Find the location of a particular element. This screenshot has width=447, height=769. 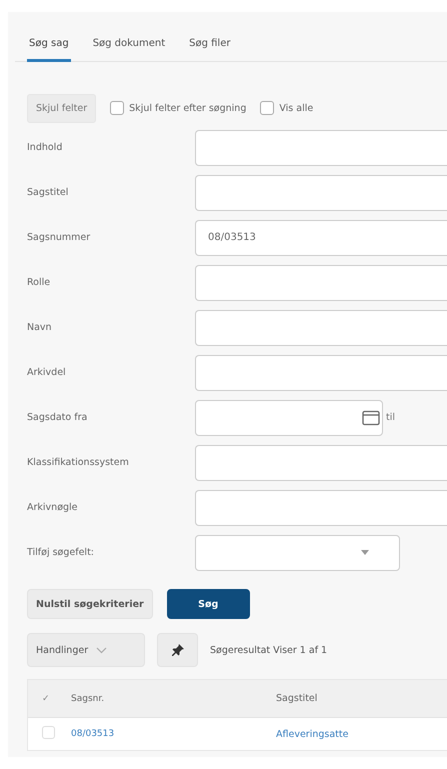

field-label: Sagstitel is located at coordinates (48, 192).